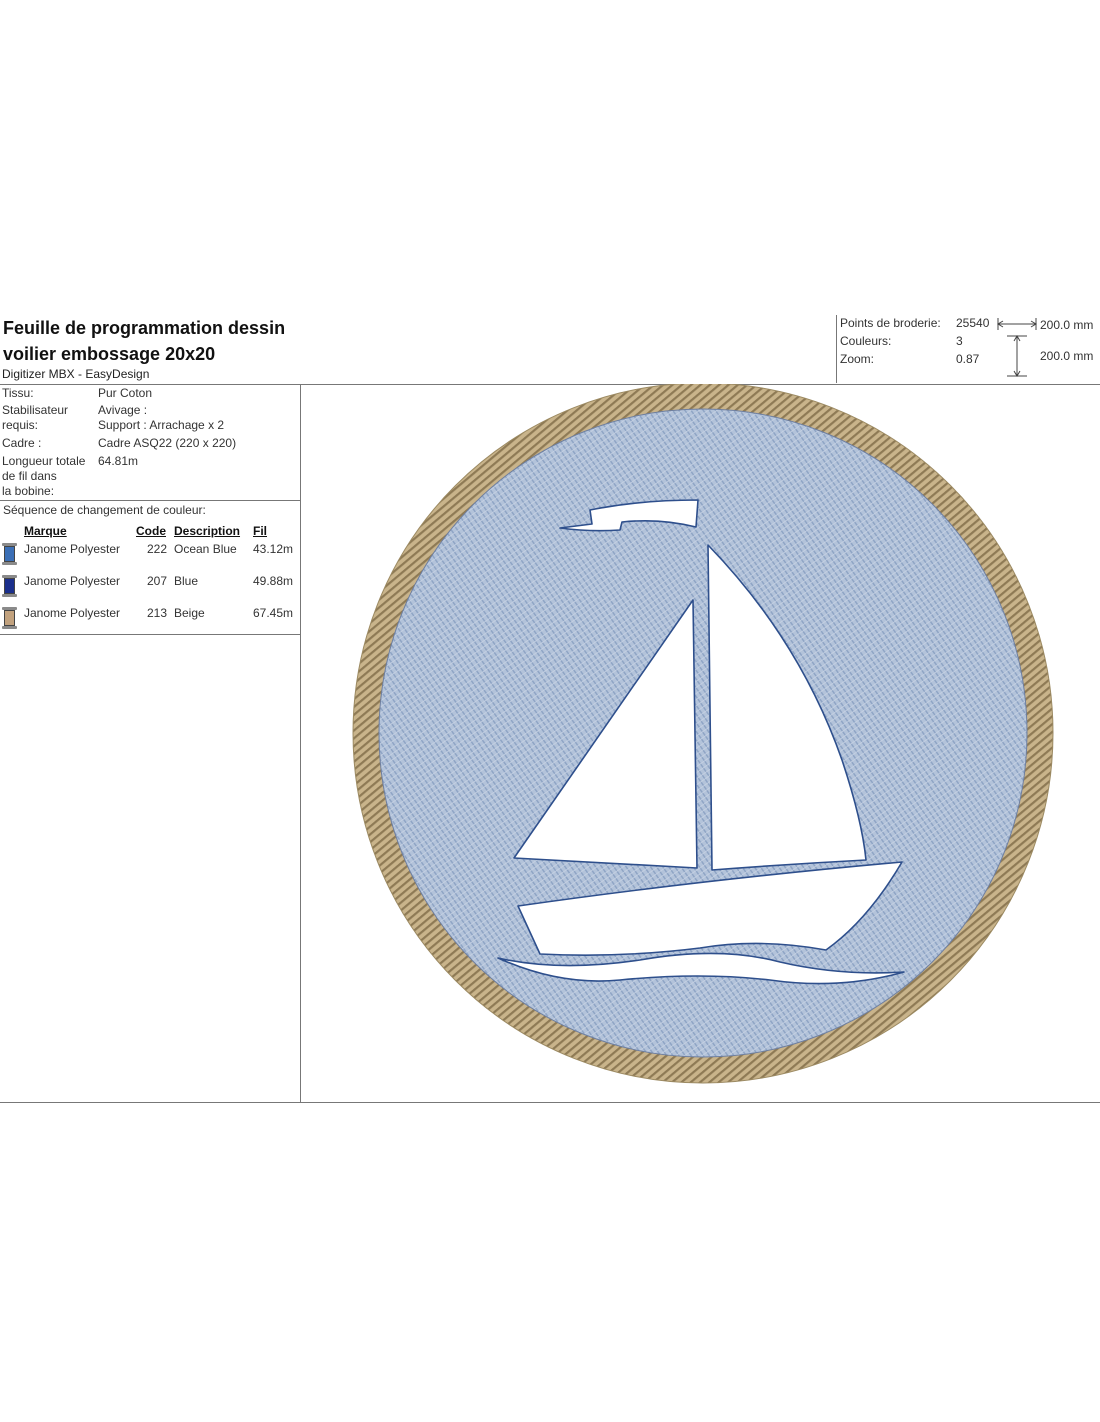  I want to click on hoop-label: Cadre :, so click(22, 443).